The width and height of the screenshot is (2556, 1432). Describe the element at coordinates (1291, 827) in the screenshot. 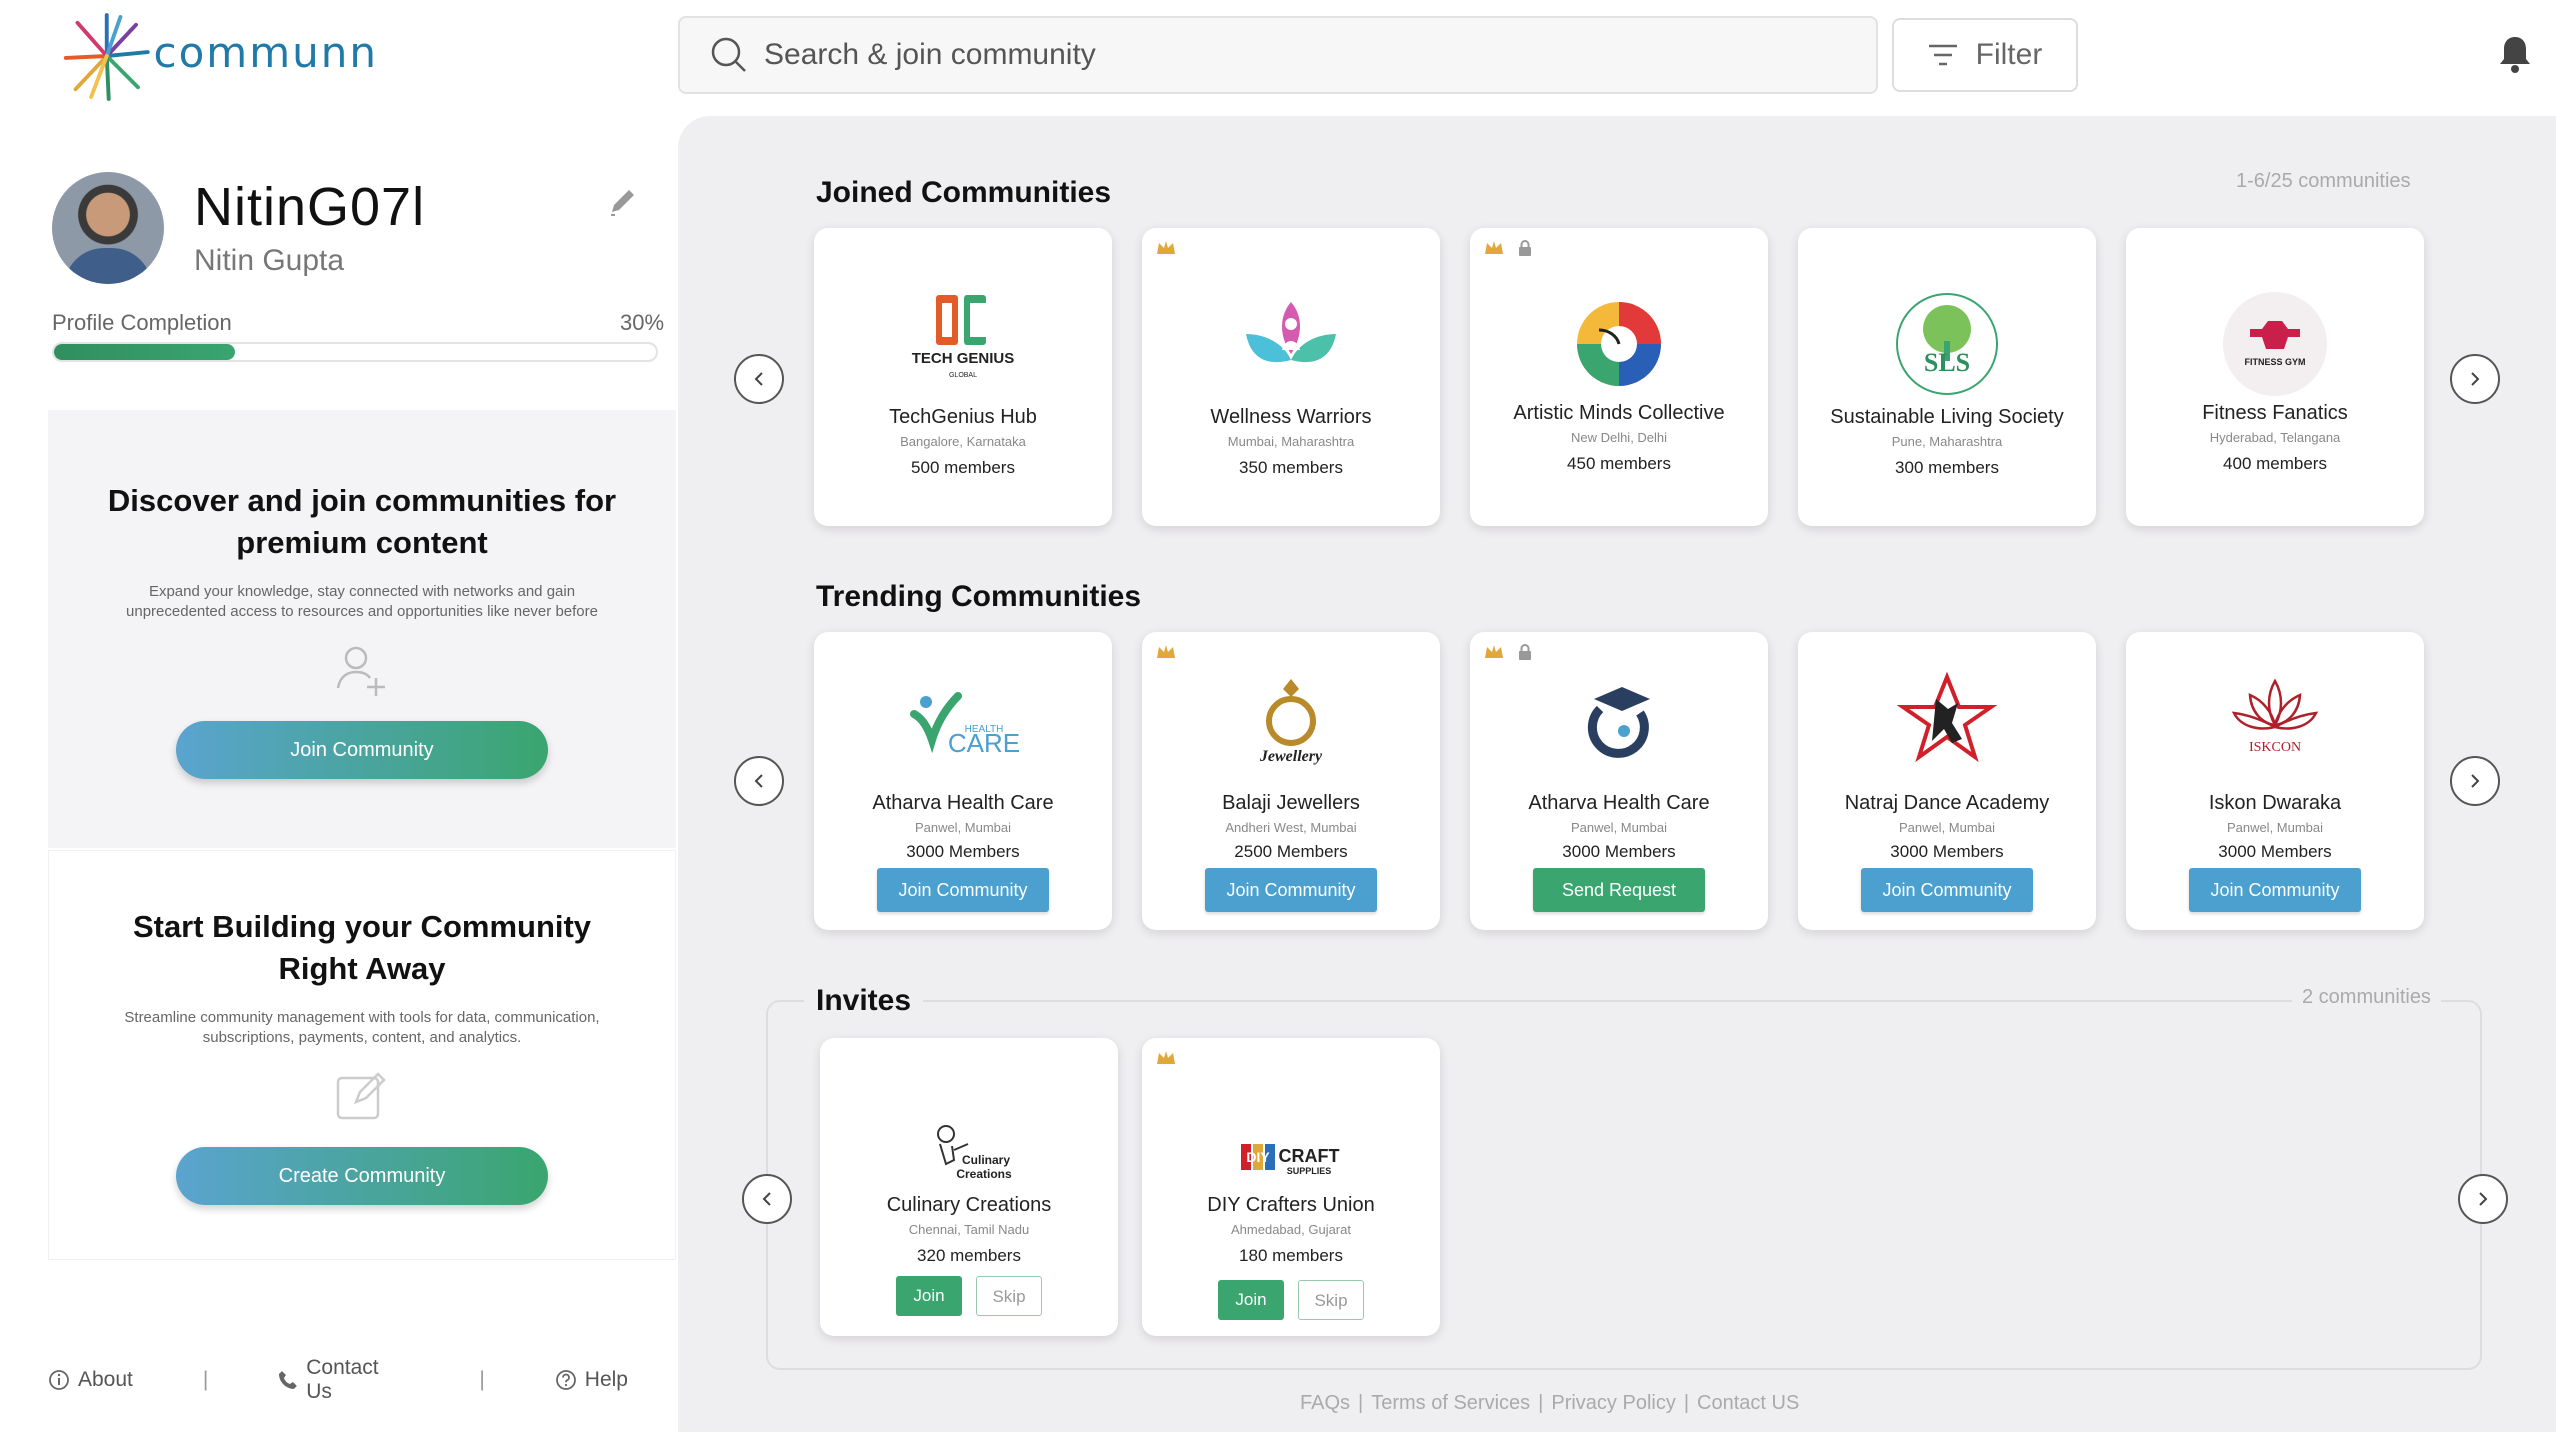

I see `community-location: Andheri West, Mumbai` at that location.